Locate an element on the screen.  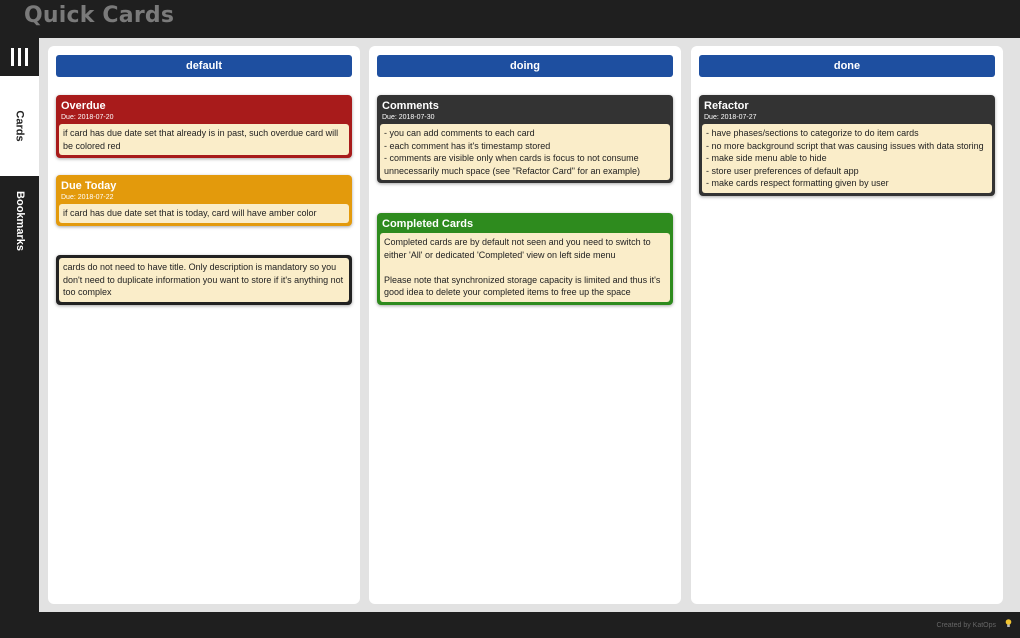
credit-text: Created by KatOps is located at coordinates (966, 625).